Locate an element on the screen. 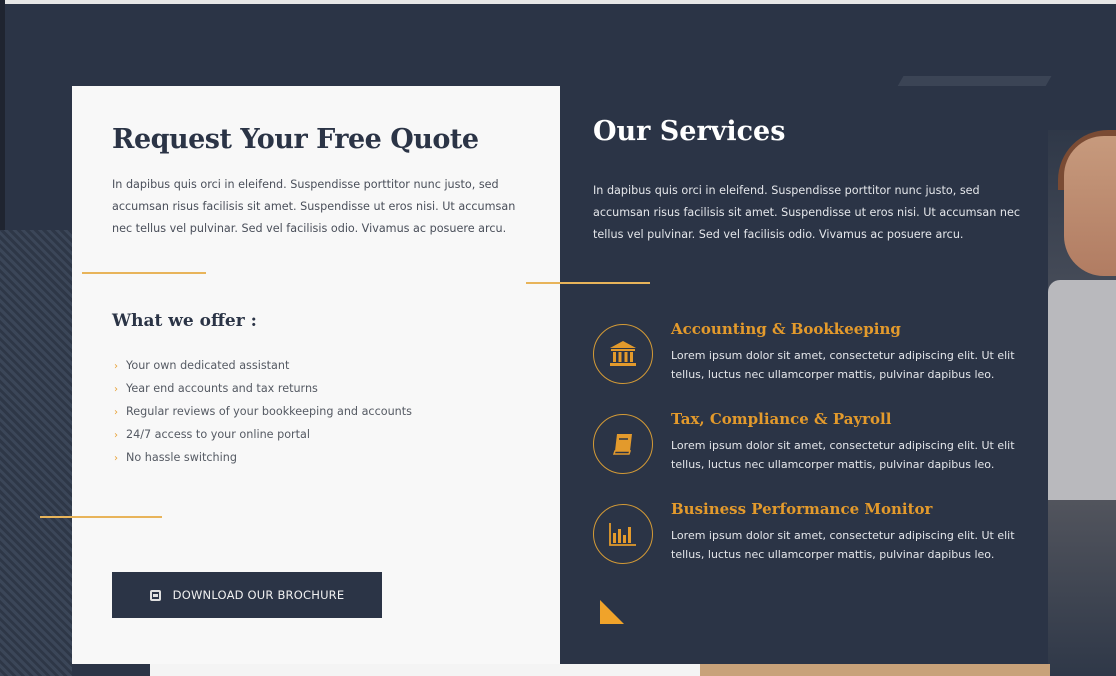 This screenshot has width=1116, height=676. list-item: › Your own dedicated assistant is located at coordinates (263, 365).